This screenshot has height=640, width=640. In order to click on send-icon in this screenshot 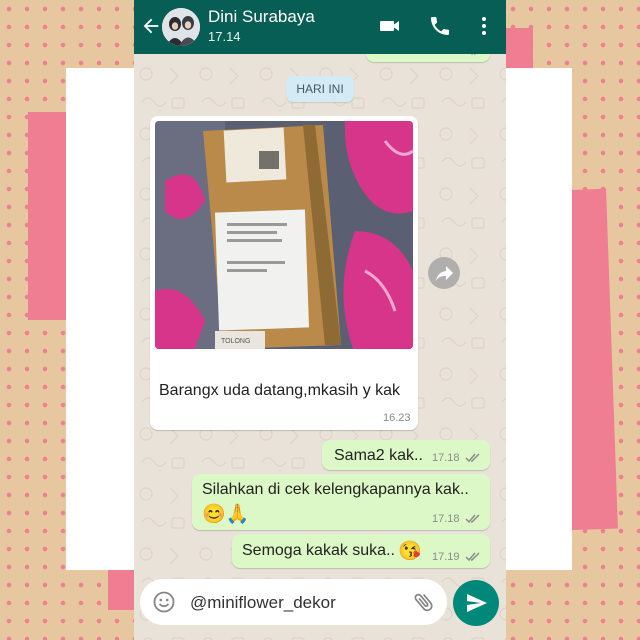, I will do `click(477, 603)`.